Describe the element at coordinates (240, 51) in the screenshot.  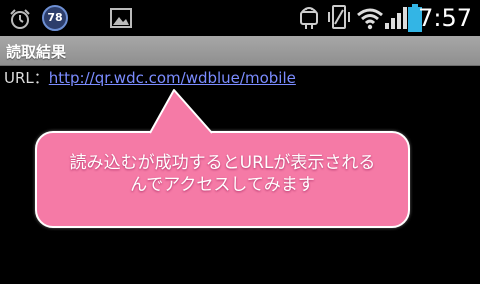
I see `title-bar: 読取結果` at that location.